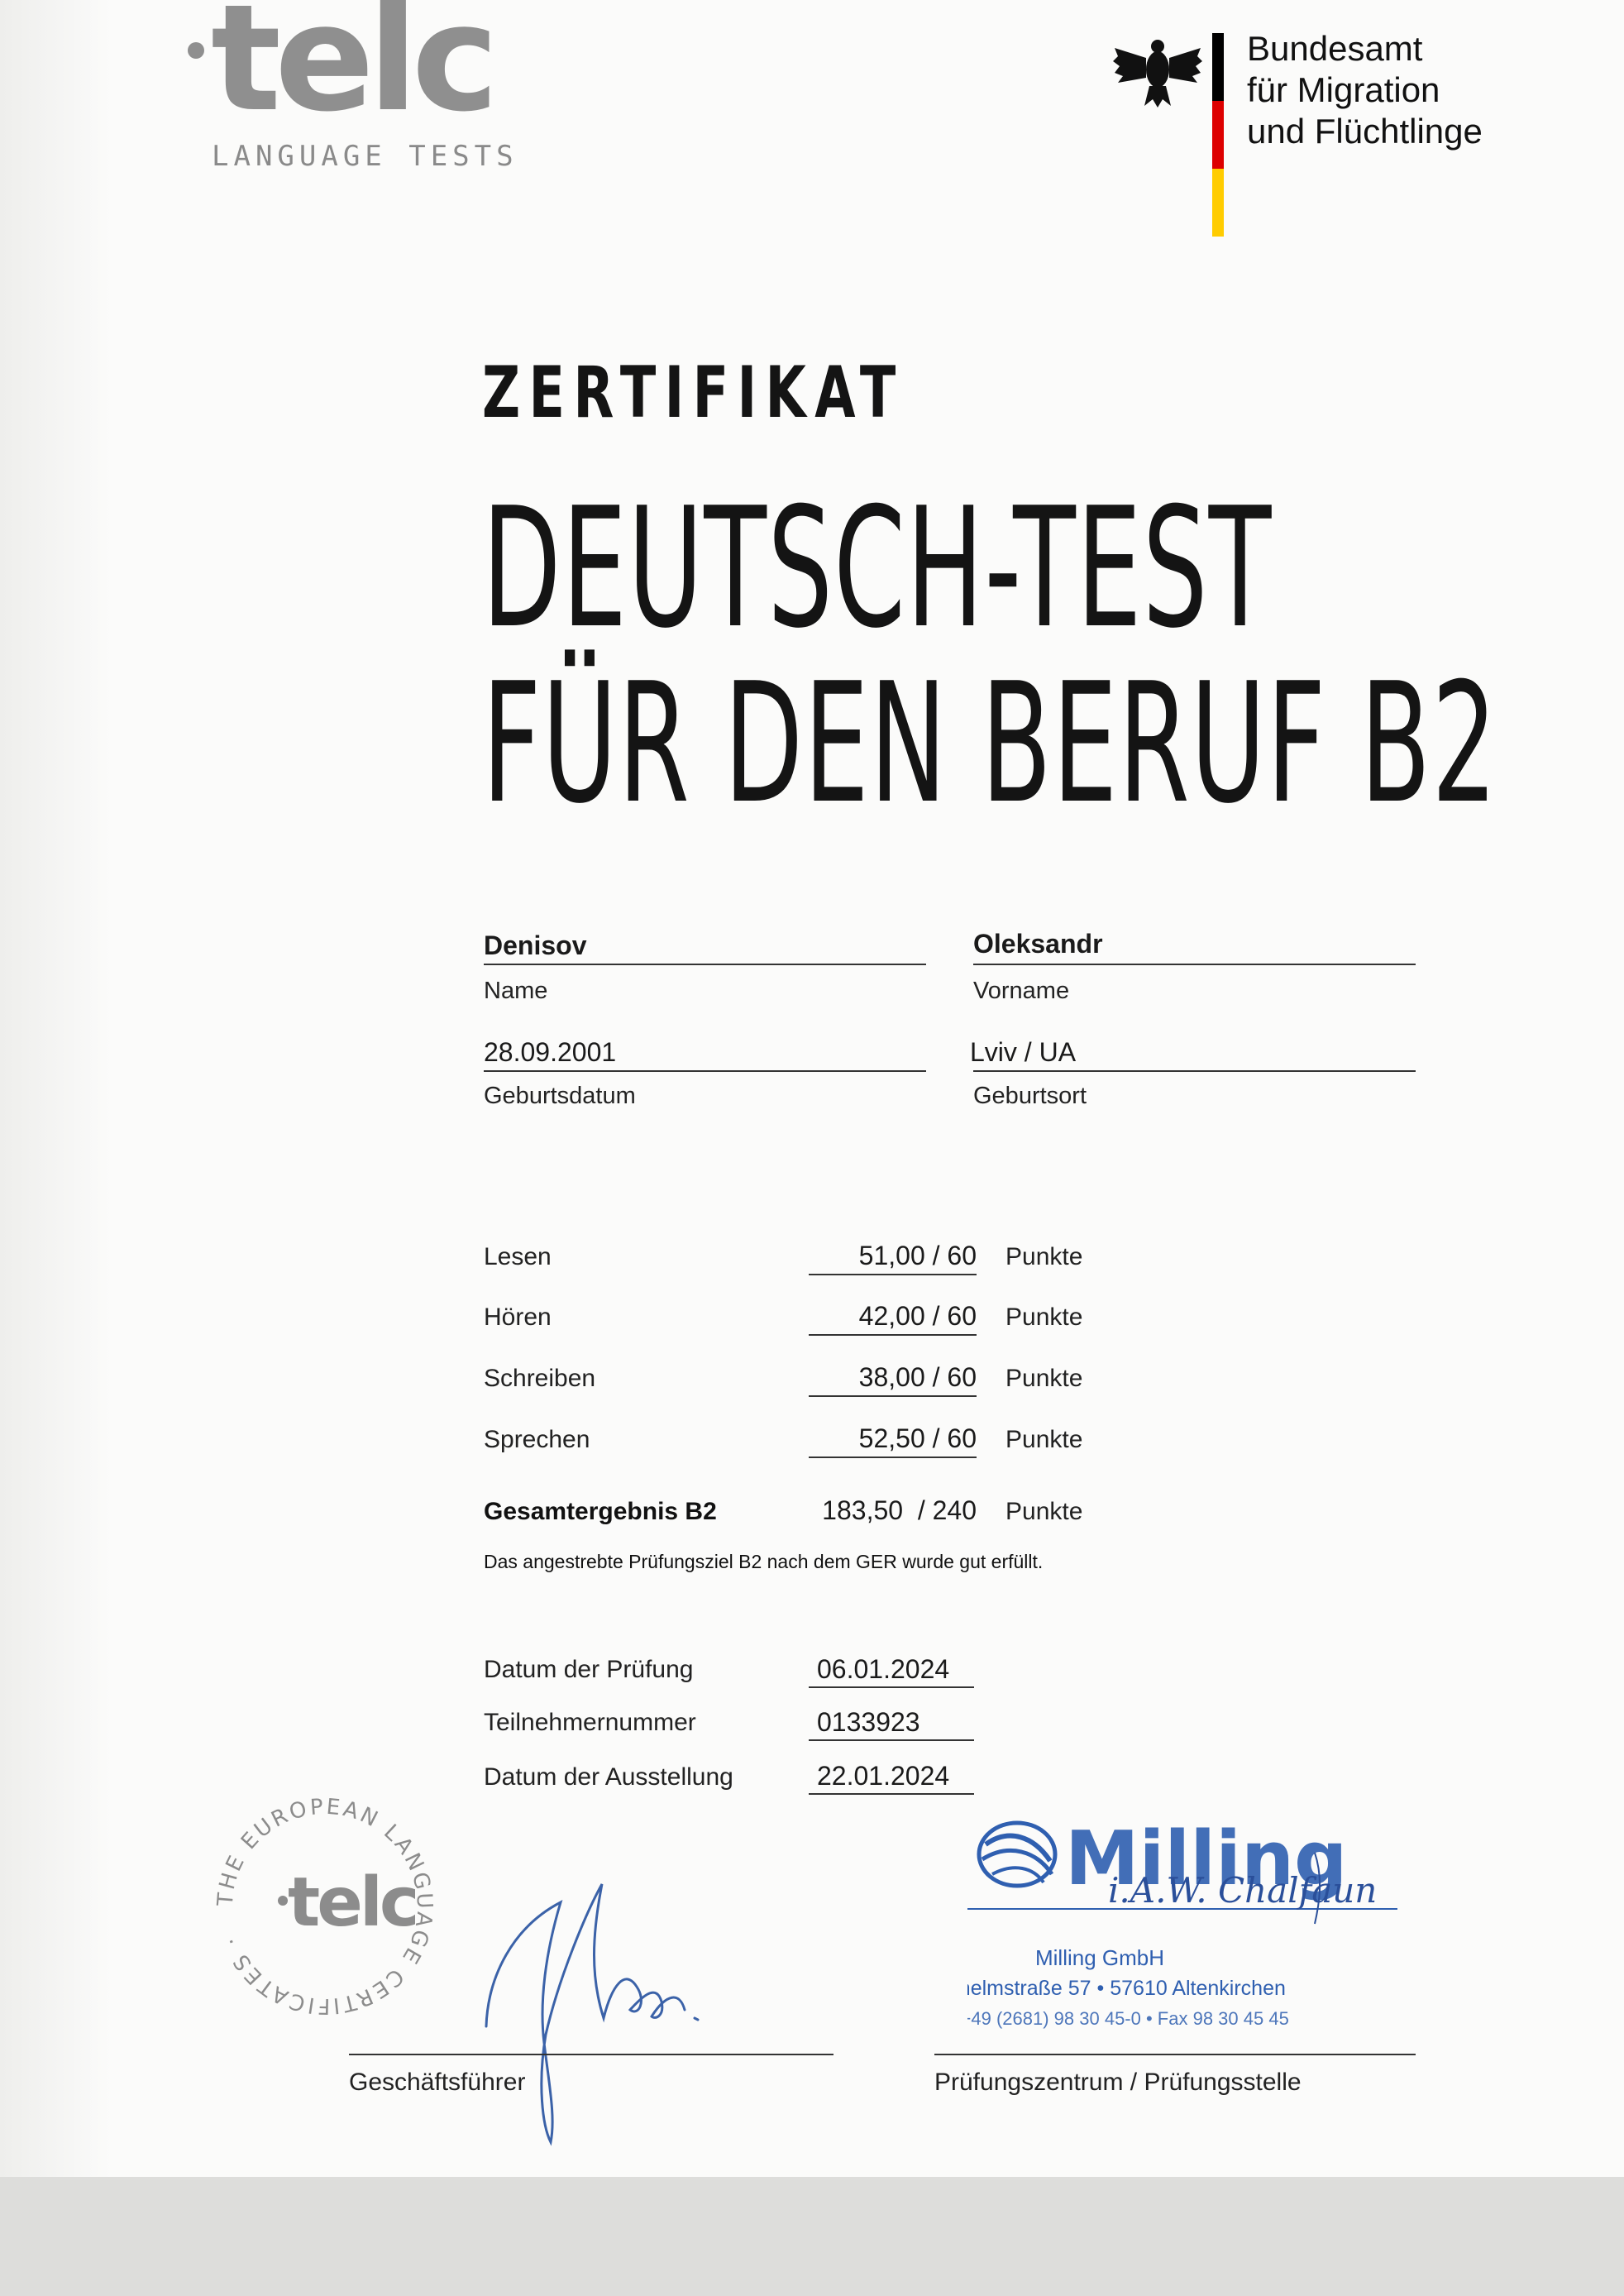 This screenshot has height=2296, width=1624. I want to click on total-score-unit: Punkte, so click(1044, 1511).